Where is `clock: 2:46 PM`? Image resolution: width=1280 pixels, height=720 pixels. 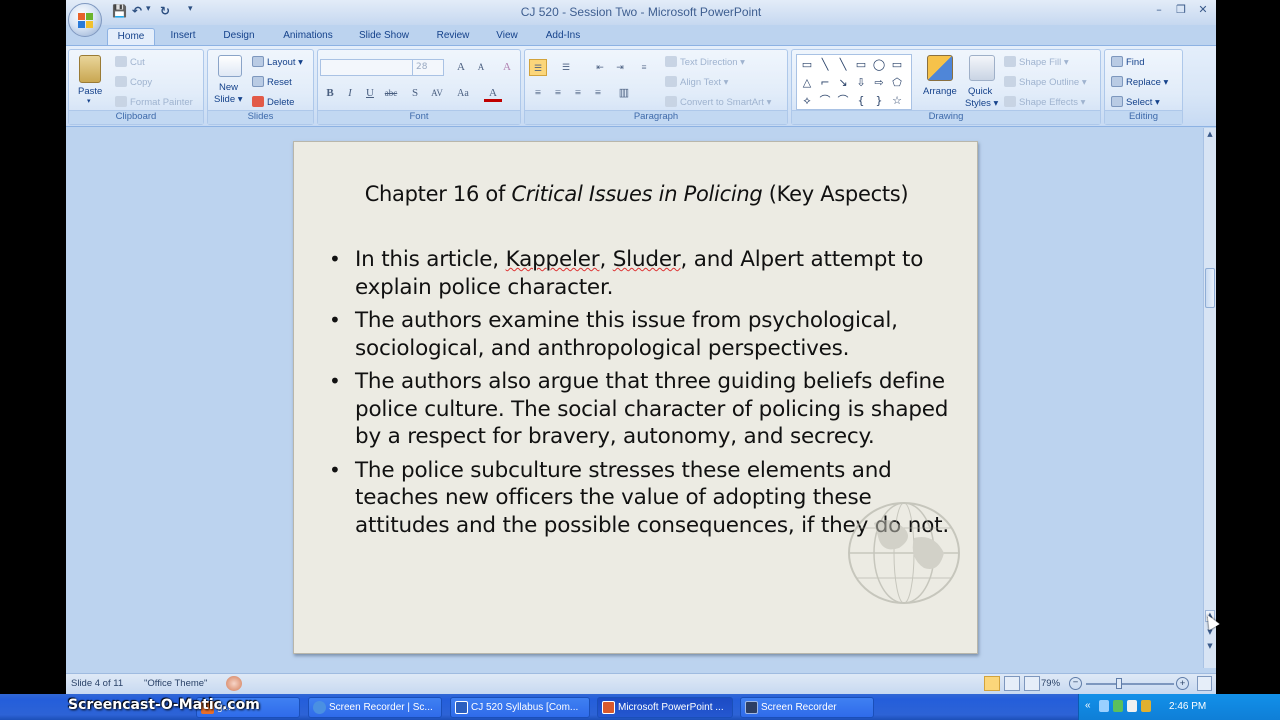
clock: 2:46 PM is located at coordinates (1187, 706).